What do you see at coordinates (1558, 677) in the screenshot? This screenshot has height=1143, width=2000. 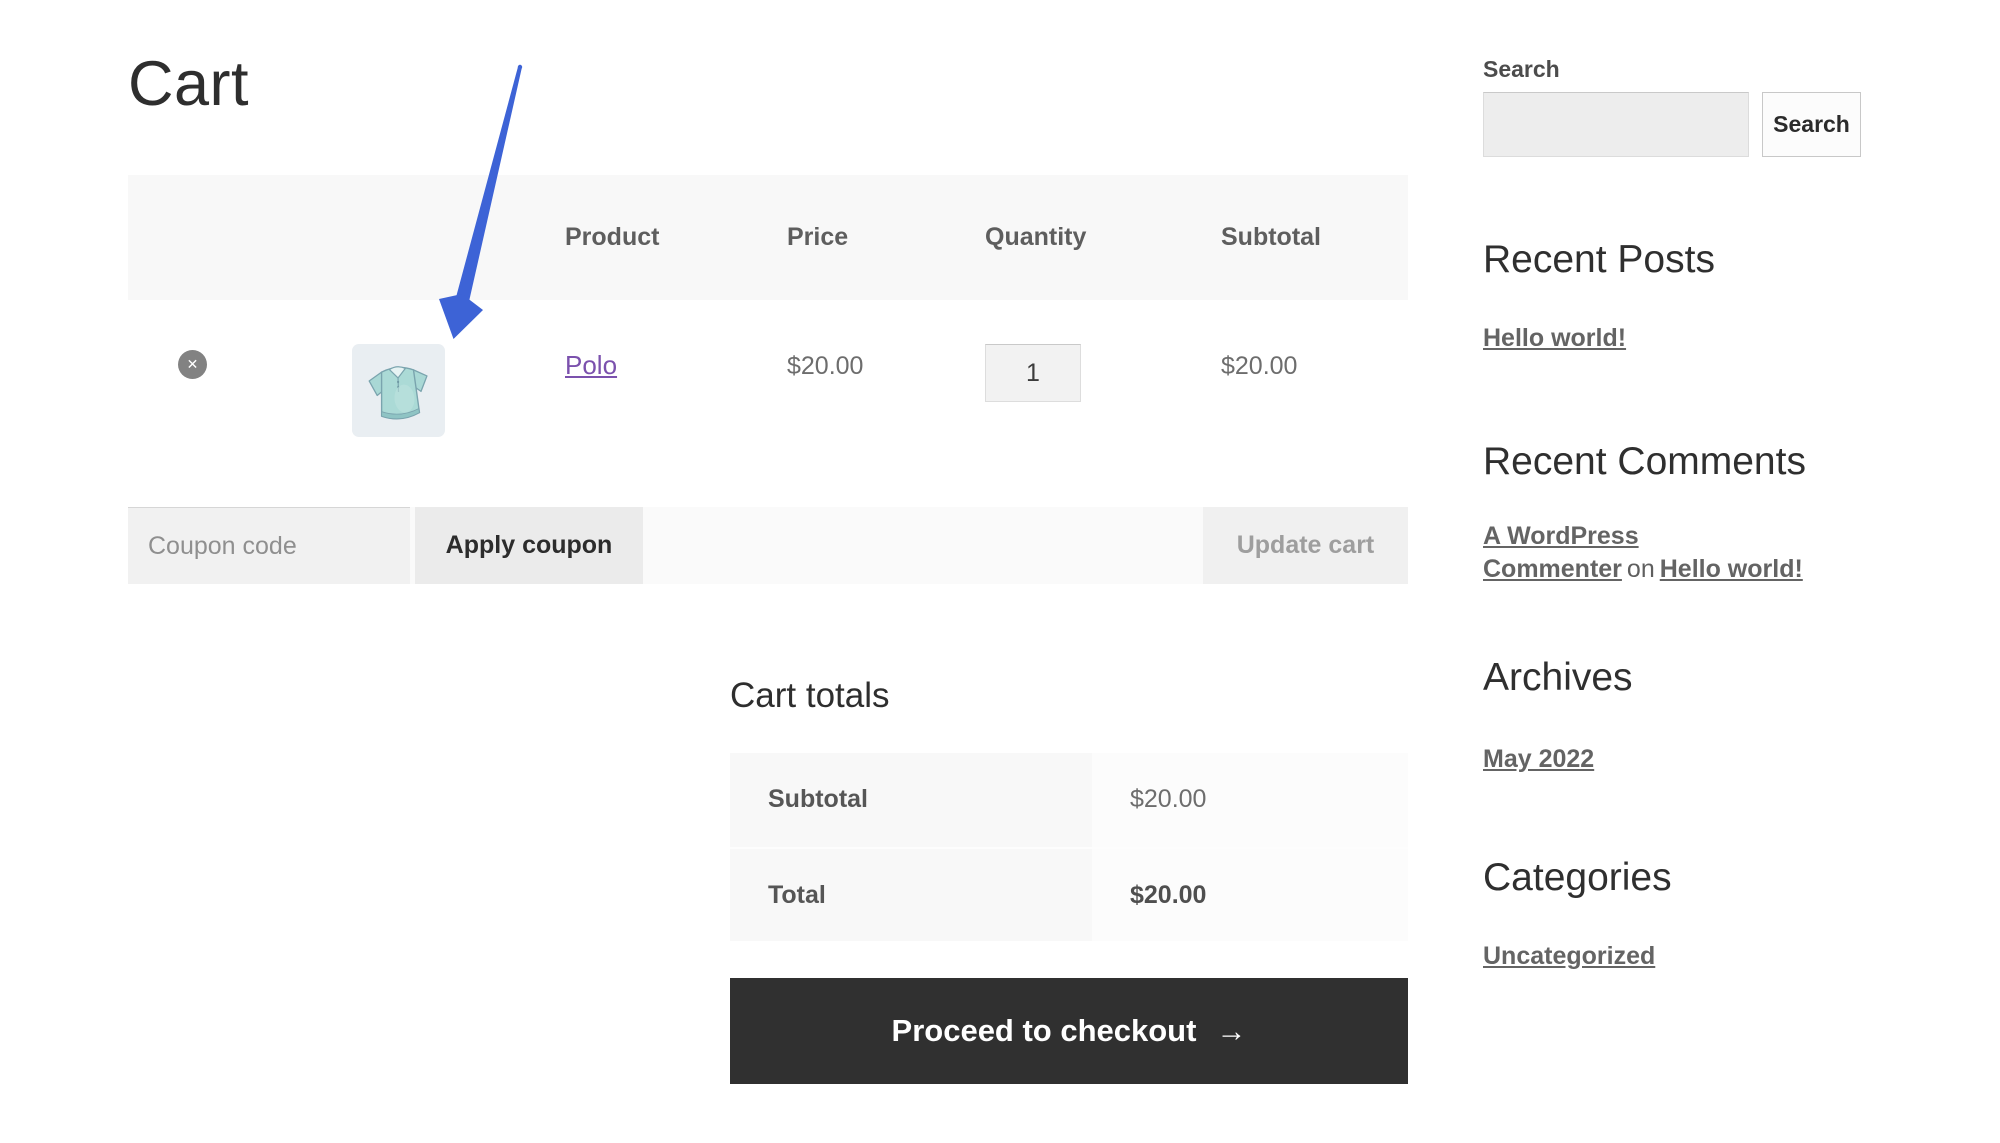 I see `archives-heading: Archives` at bounding box center [1558, 677].